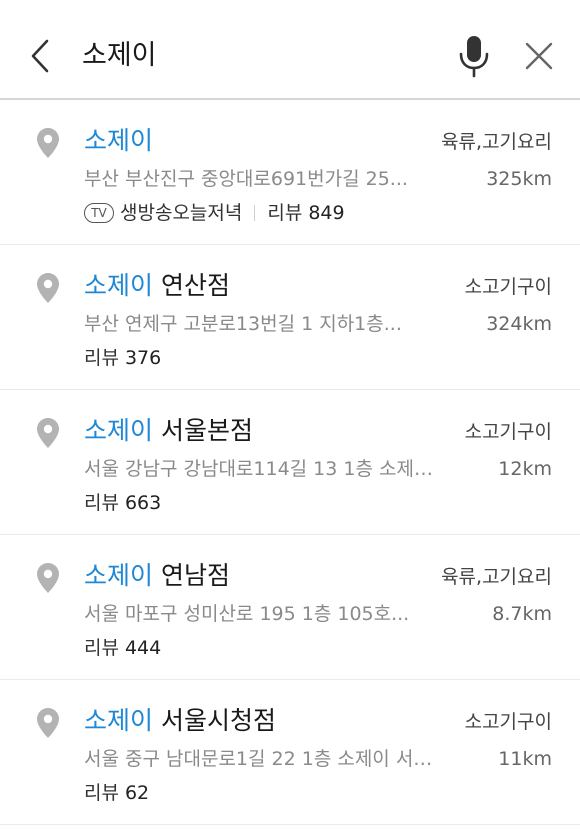 The image size is (580, 831). I want to click on close-icon, so click(539, 56).